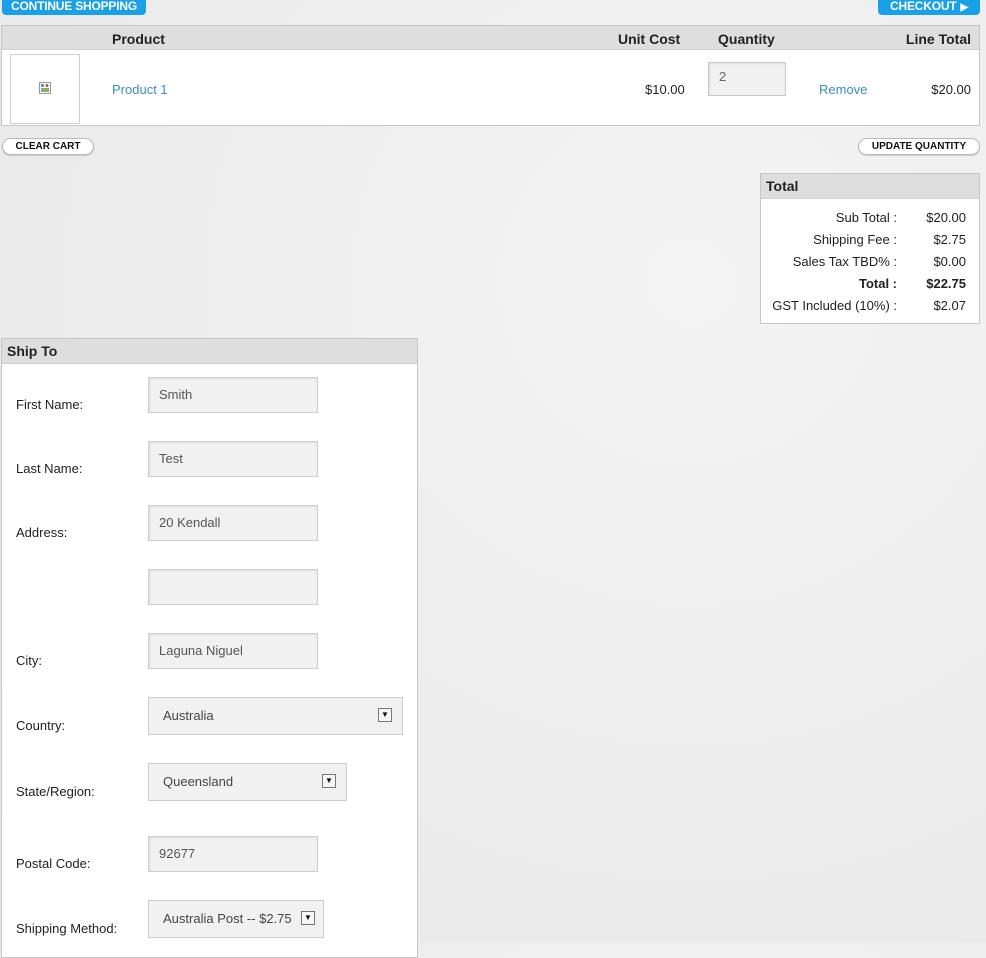 The image size is (986, 958). What do you see at coordinates (877, 283) in the screenshot?
I see `grand-total-label: Total :` at bounding box center [877, 283].